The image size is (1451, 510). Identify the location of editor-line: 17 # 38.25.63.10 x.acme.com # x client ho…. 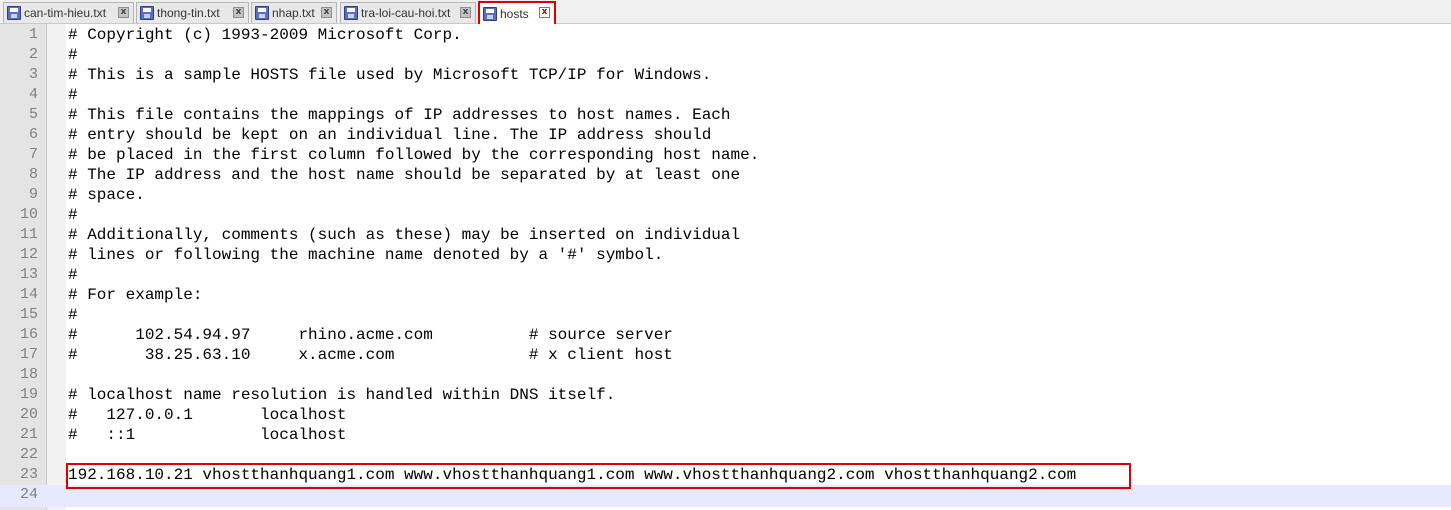
(725, 355).